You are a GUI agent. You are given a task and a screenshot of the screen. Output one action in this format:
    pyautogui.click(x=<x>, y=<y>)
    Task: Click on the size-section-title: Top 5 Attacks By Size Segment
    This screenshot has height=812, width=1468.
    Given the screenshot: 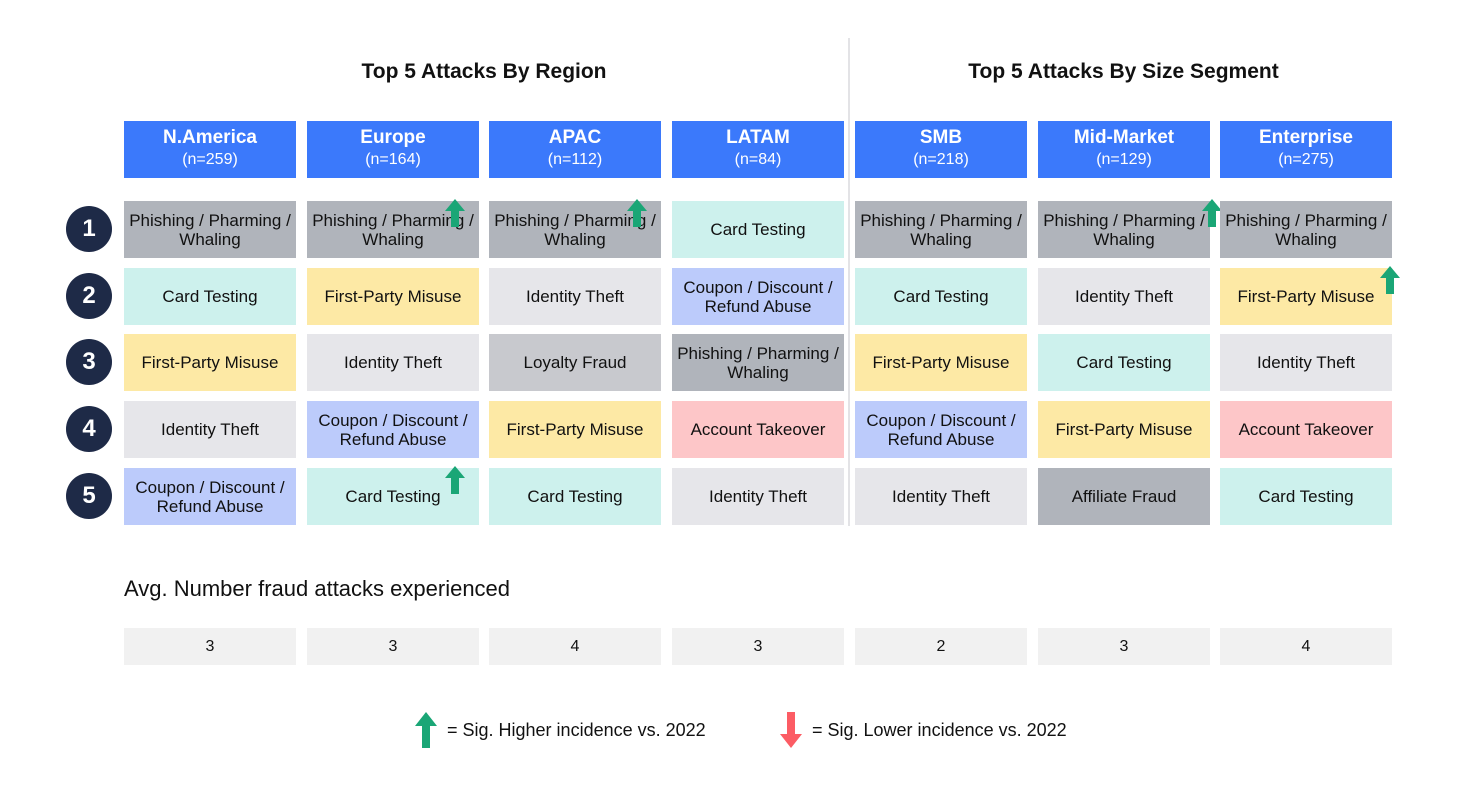 What is the action you would take?
    pyautogui.click(x=1123, y=71)
    